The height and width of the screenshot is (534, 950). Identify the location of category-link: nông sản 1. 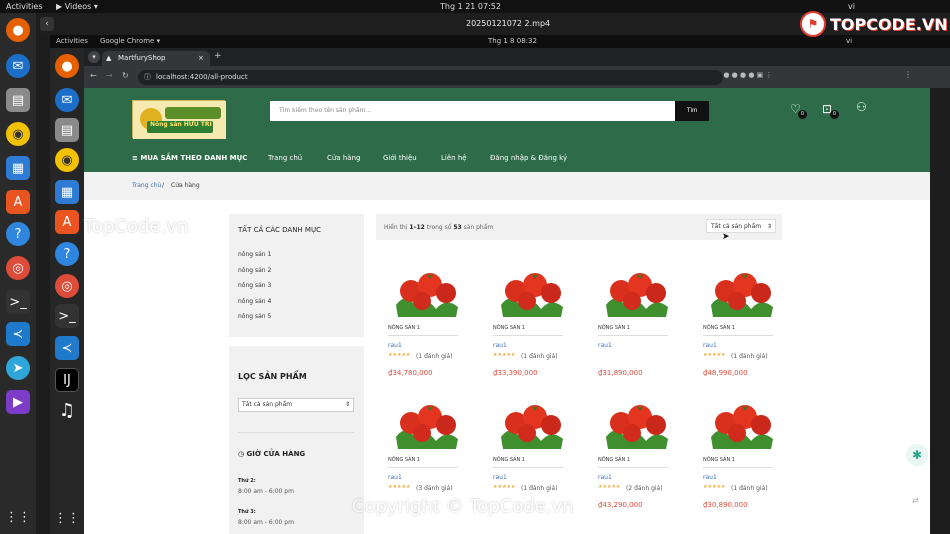
(254, 254).